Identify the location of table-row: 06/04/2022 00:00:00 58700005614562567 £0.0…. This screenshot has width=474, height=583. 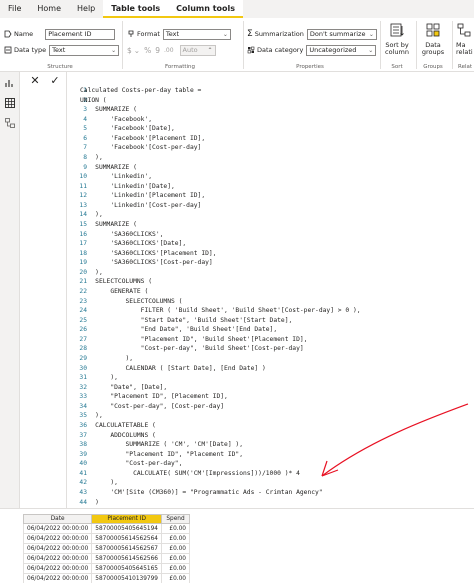
(106, 548).